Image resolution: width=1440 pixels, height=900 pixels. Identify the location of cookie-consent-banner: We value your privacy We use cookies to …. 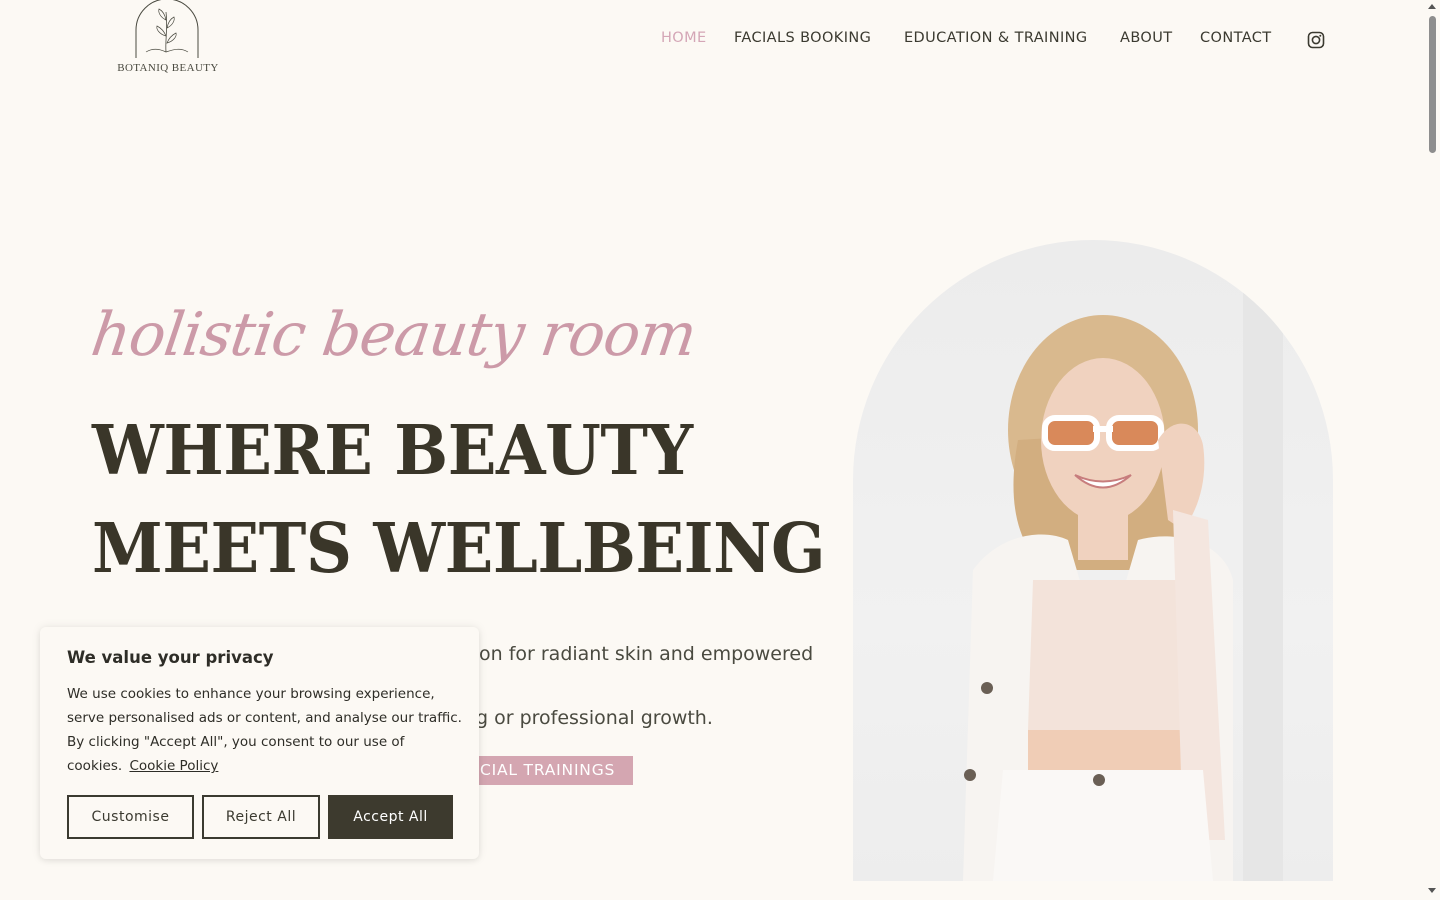
(259, 743).